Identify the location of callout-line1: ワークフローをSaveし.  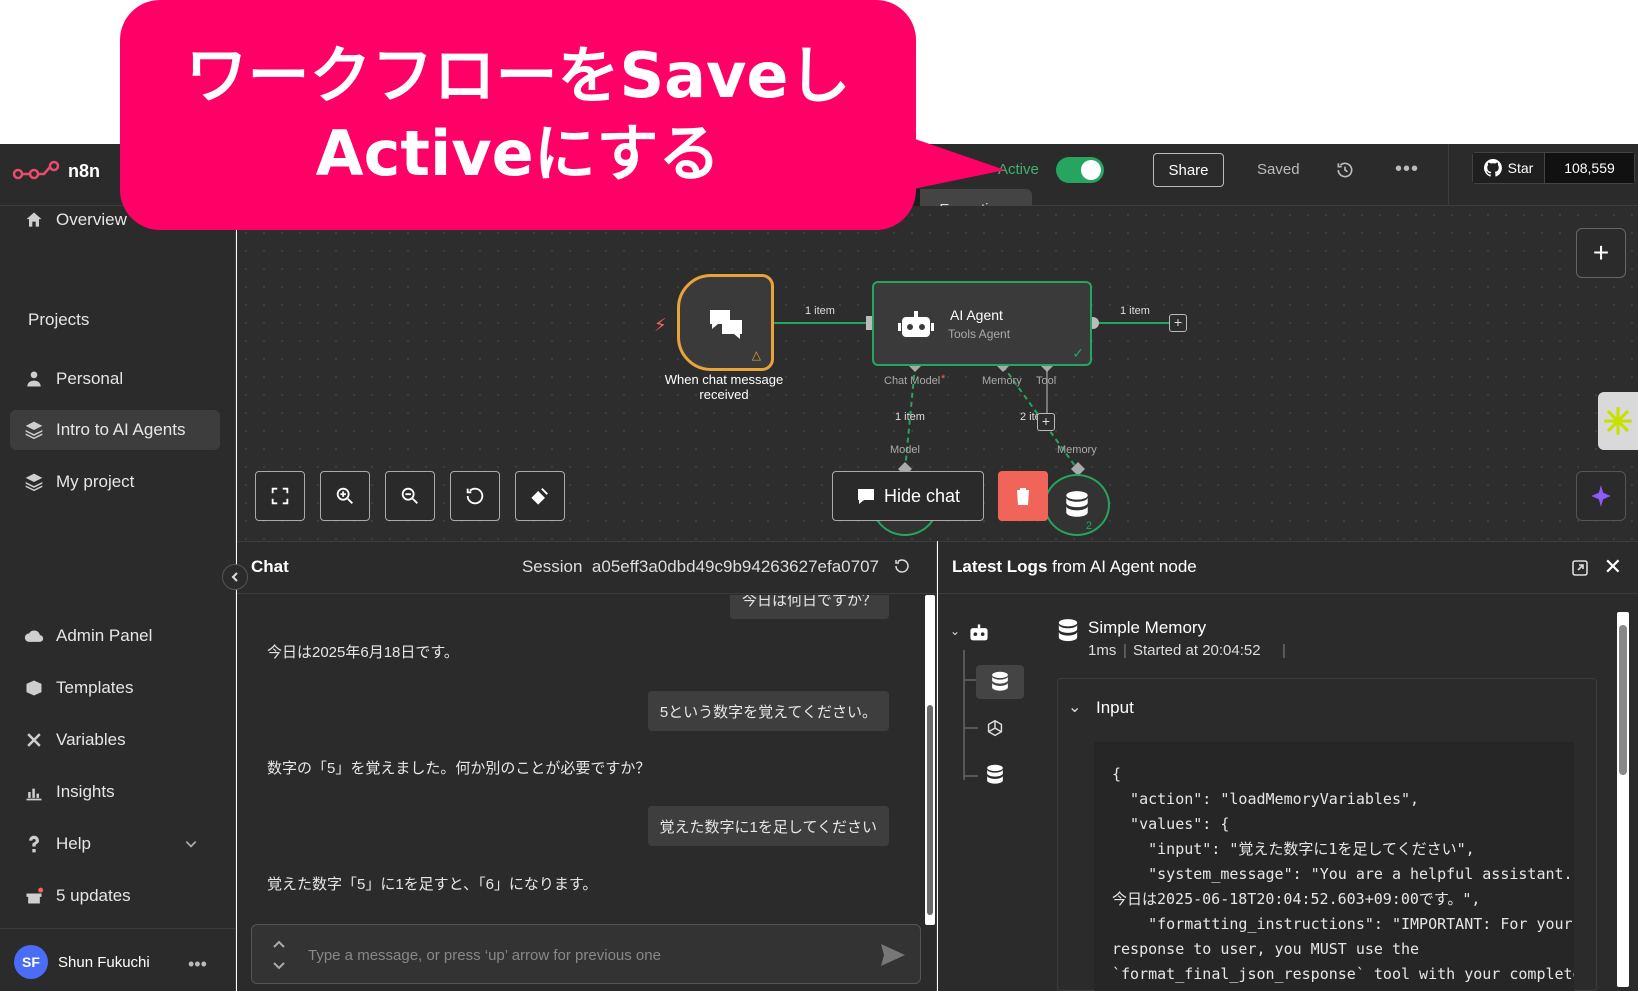
(518, 75).